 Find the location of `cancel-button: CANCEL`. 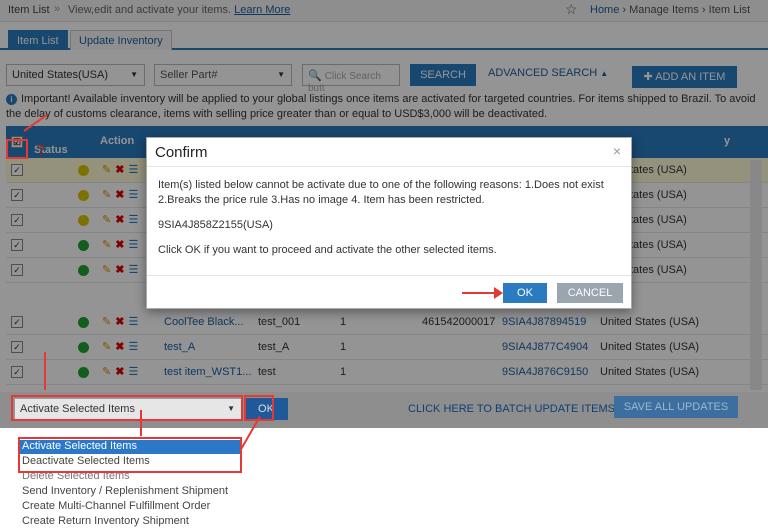

cancel-button: CANCEL is located at coordinates (590, 293).